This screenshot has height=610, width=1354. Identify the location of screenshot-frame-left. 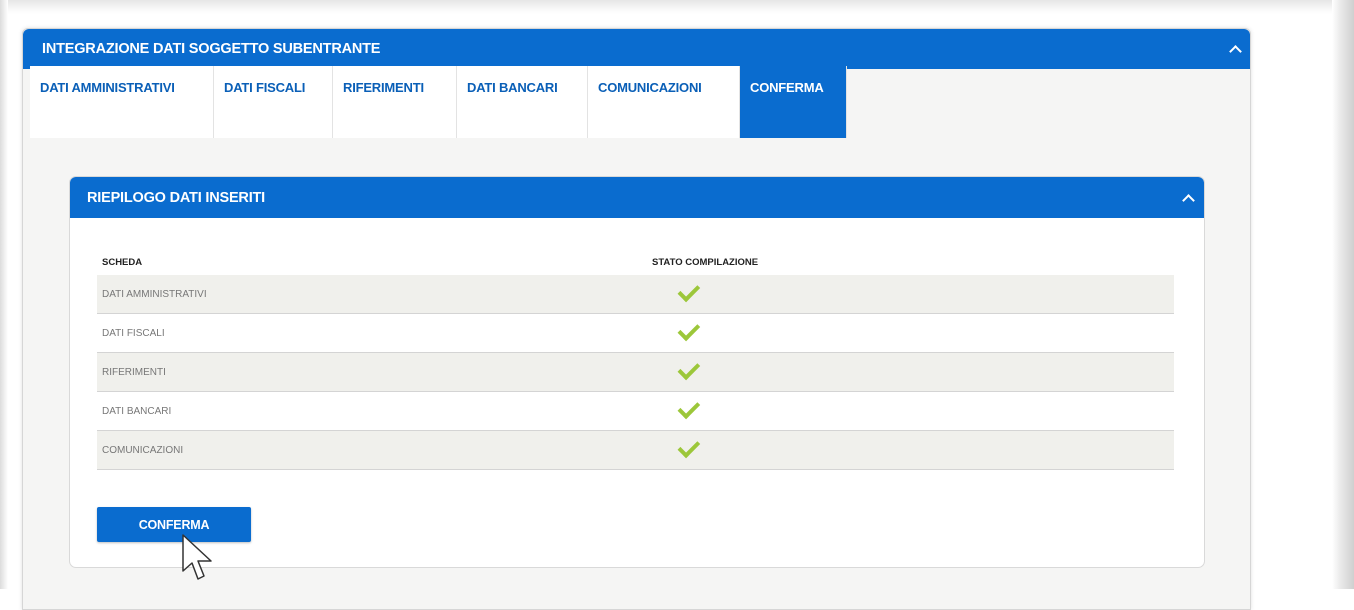
(4, 294).